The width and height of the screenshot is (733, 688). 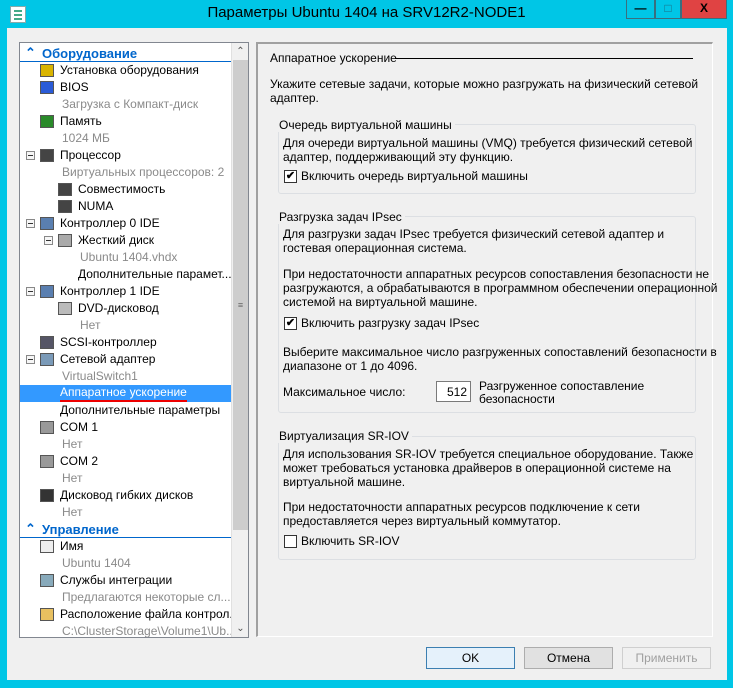 I want to click on tree-item-label: Сетевой адаптер, so click(x=108, y=359).